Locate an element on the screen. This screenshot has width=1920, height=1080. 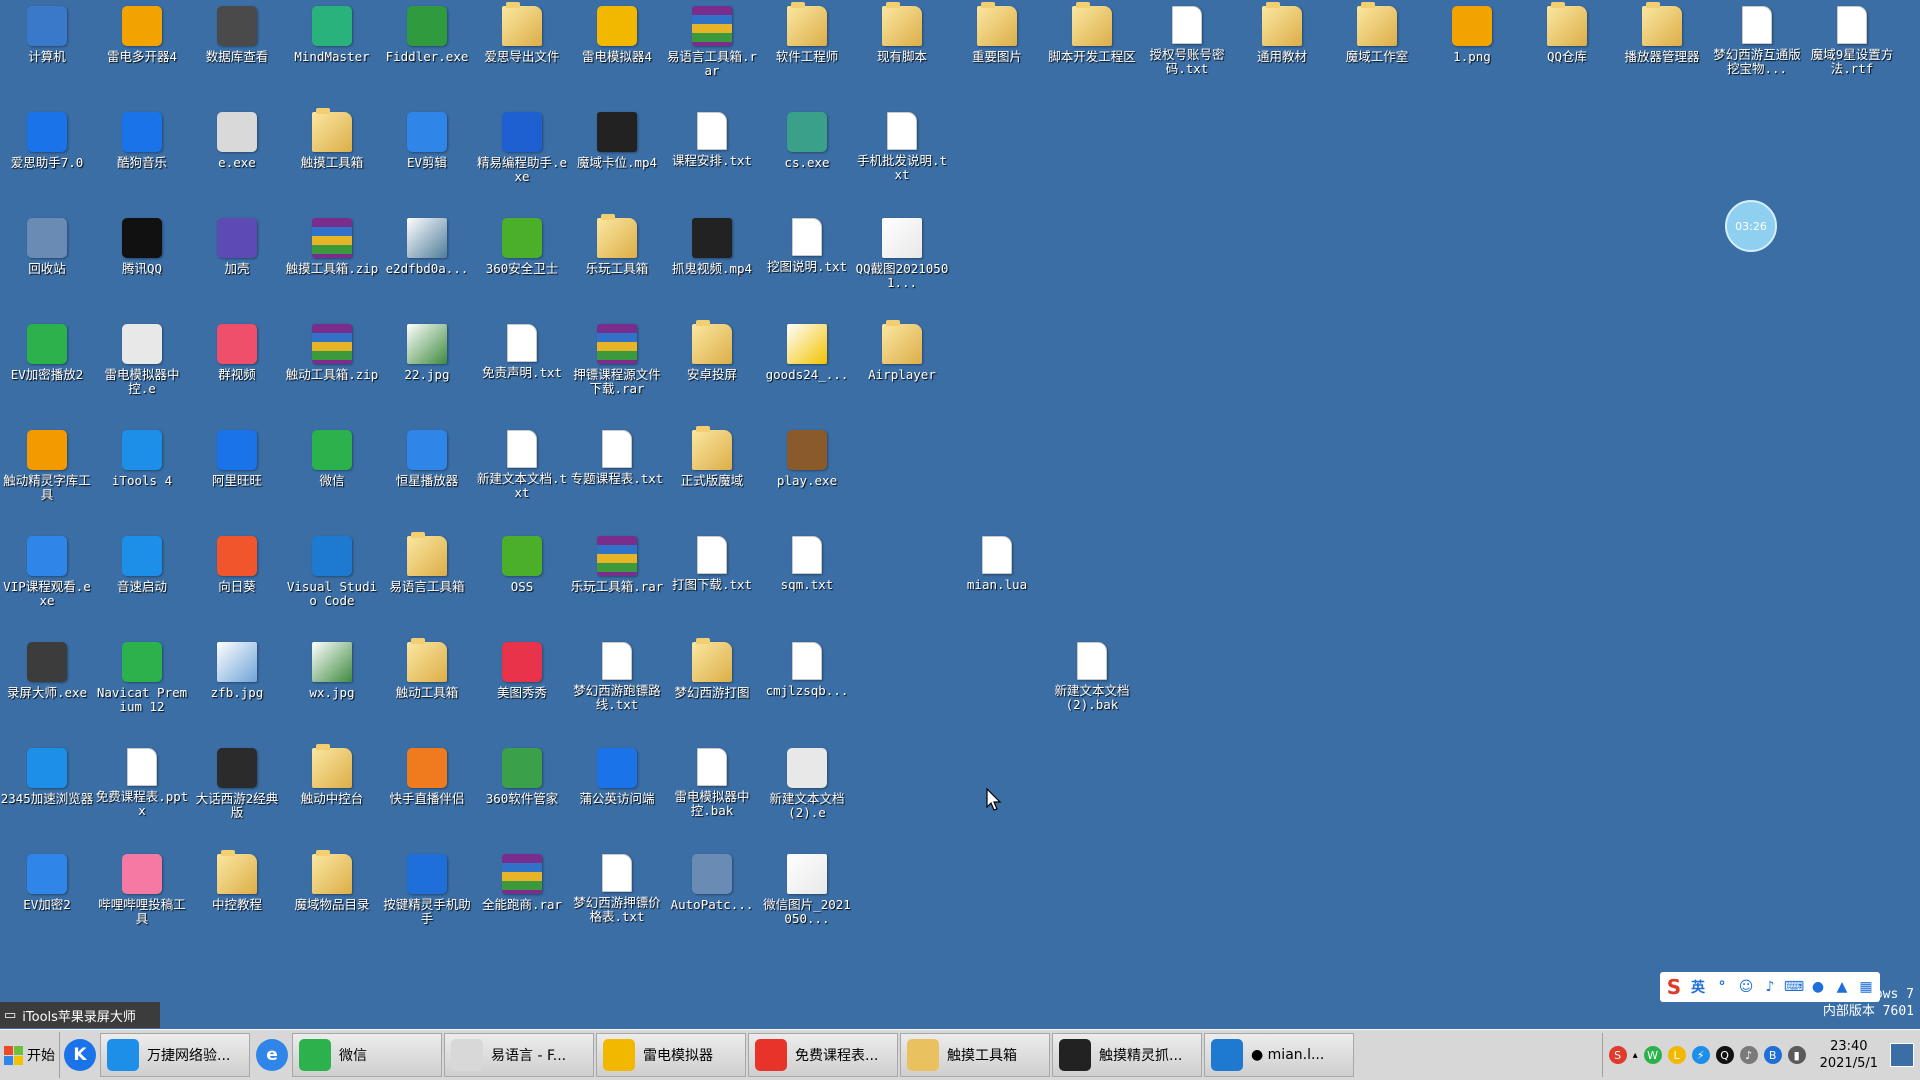
desktop-icon: 音速启动 is located at coordinates (142, 565).